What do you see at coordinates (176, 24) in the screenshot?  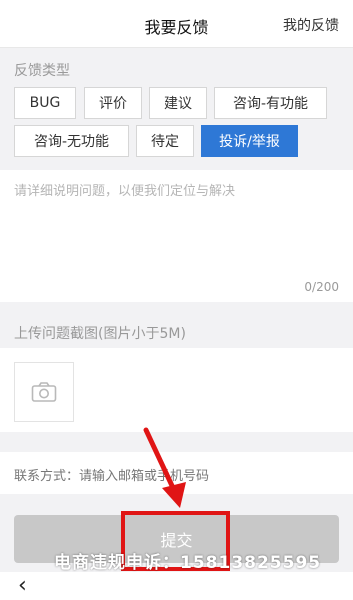 I see `header-bar: 我要反馈 我的反馈` at bounding box center [176, 24].